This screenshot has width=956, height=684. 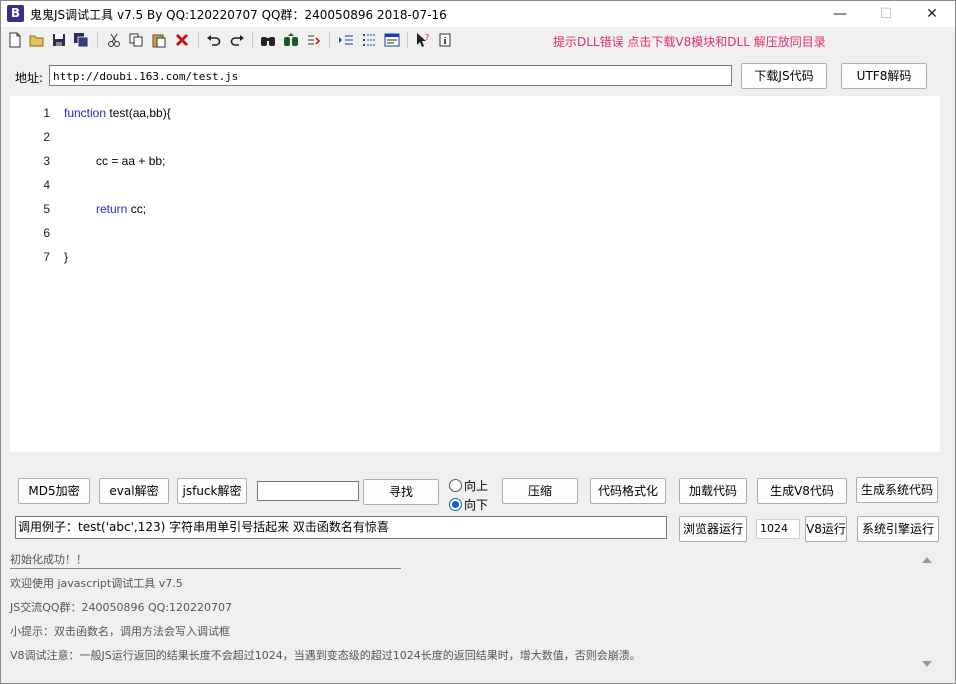 I want to click on app-icon: B, so click(x=15, y=13).